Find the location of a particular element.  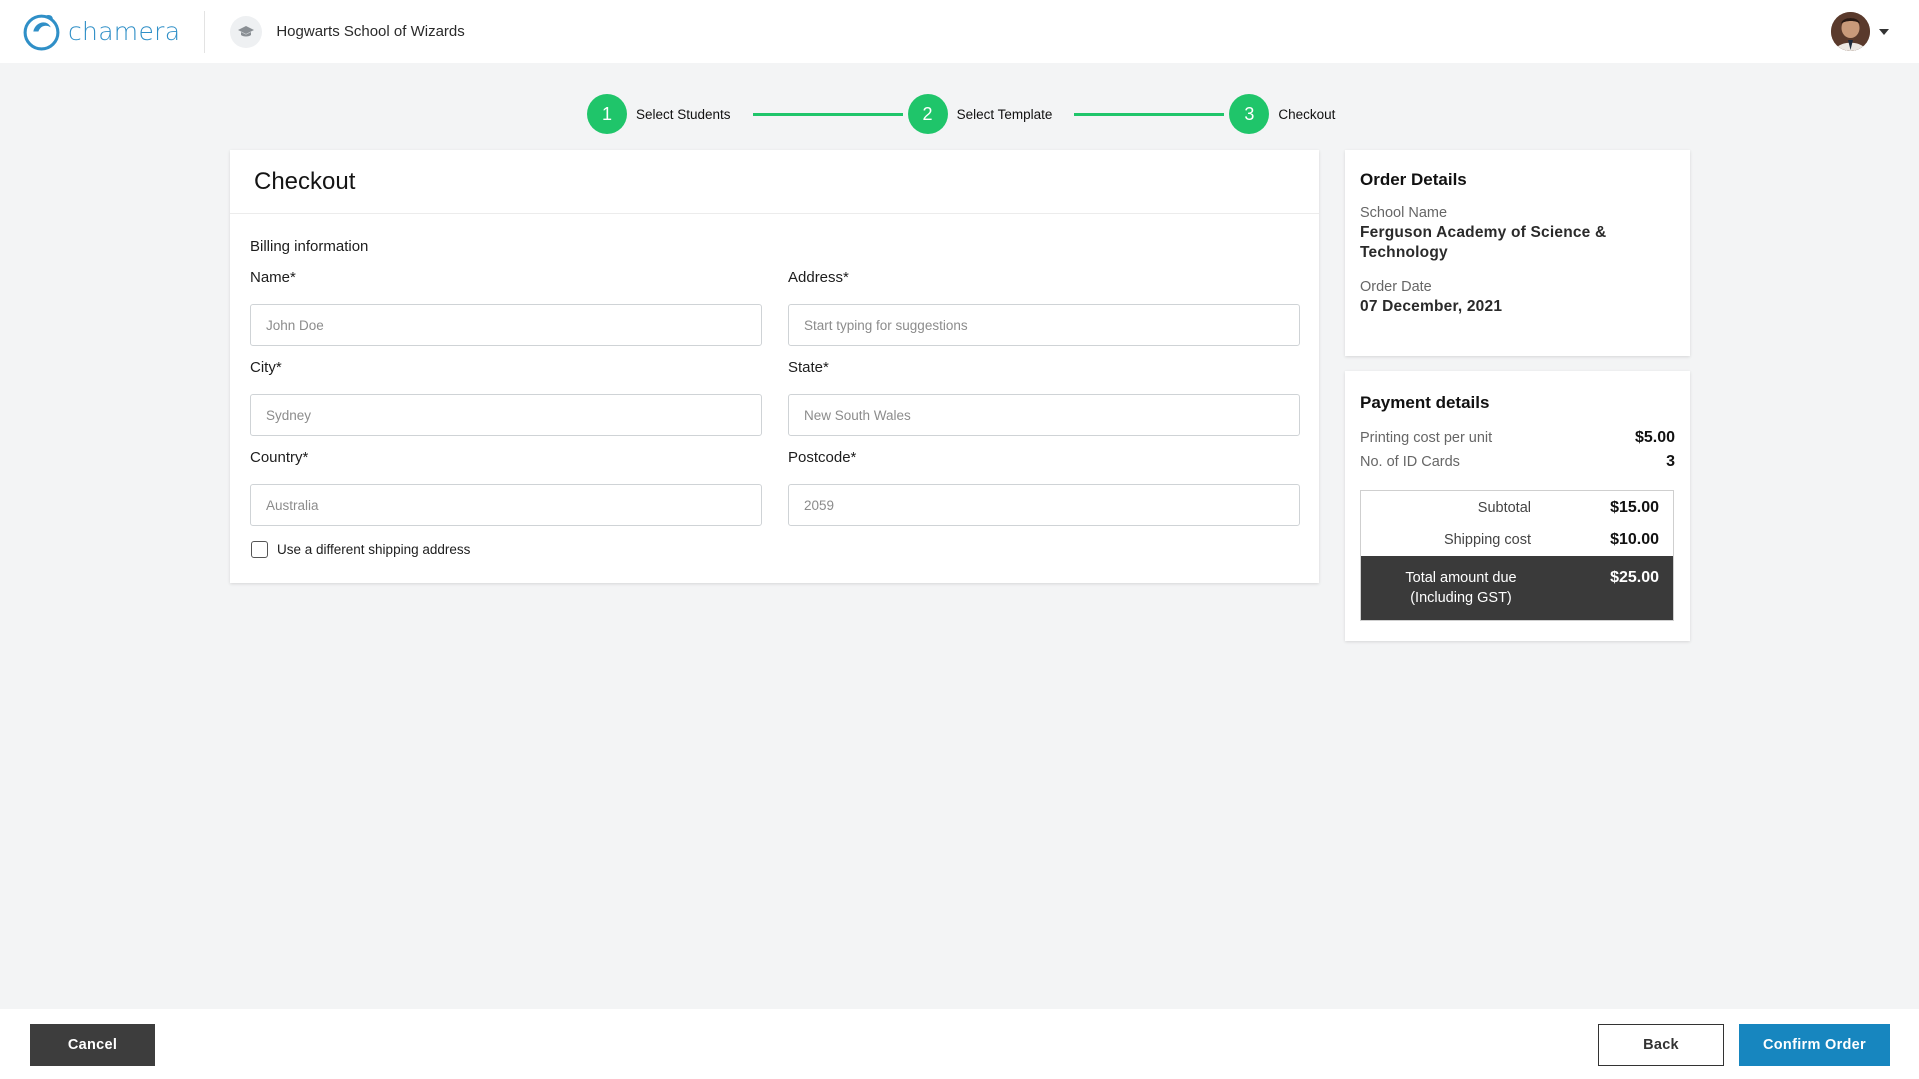

footer-bar: Cancel Back Confirm Order is located at coordinates (959, 1044).